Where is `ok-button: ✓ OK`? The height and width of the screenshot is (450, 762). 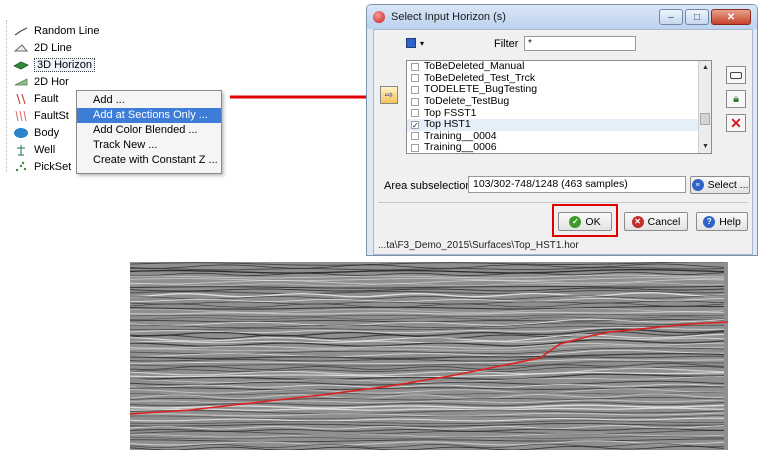
ok-button: ✓ OK is located at coordinates (585, 221).